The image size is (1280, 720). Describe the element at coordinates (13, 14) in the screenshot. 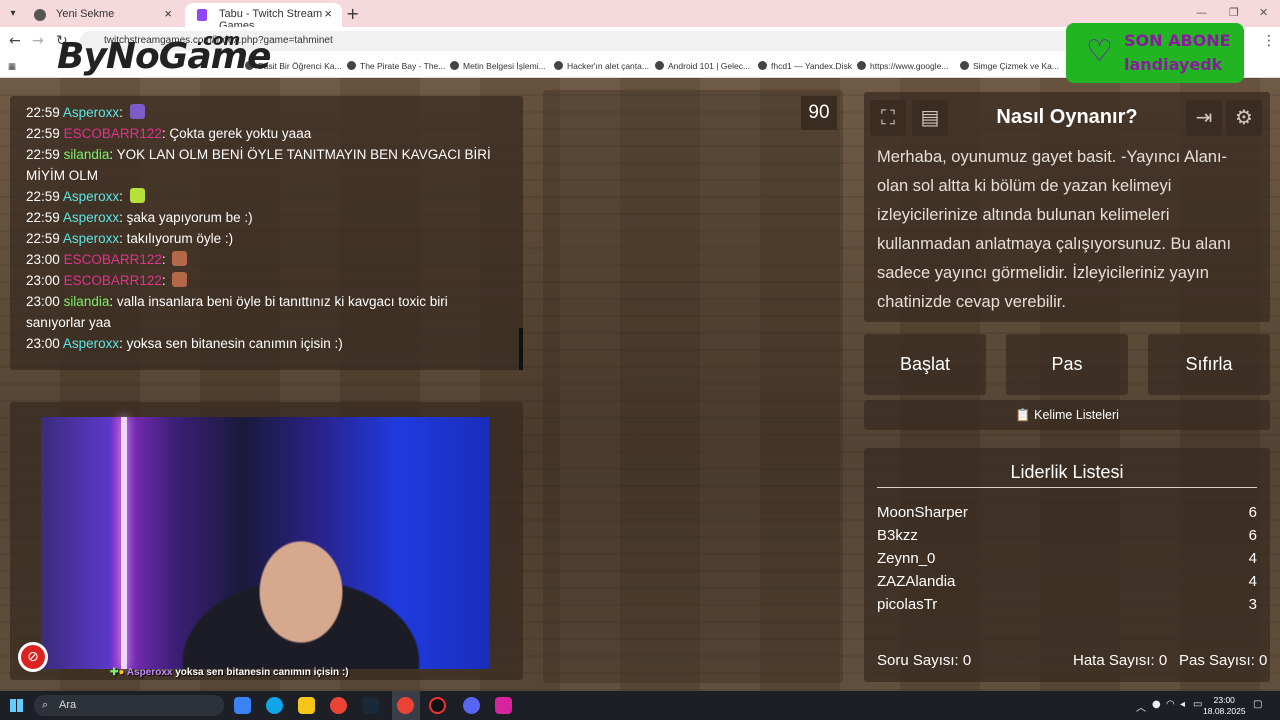

I see `tab-search-icon: ▾` at that location.